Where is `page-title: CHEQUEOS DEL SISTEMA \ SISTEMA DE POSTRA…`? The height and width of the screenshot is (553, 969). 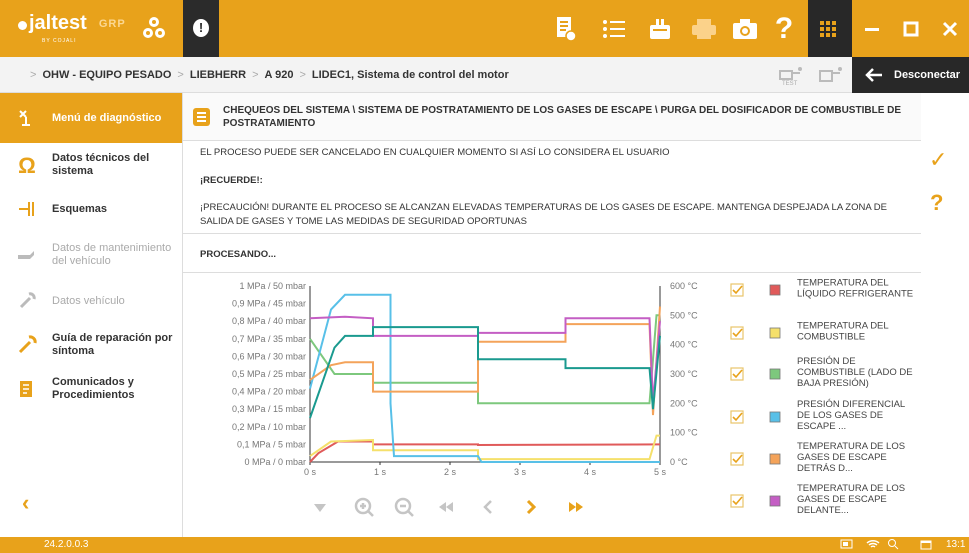 page-title: CHEQUEOS DEL SISTEMA \ SISTEMA DE POSTRA… is located at coordinates (552, 117).